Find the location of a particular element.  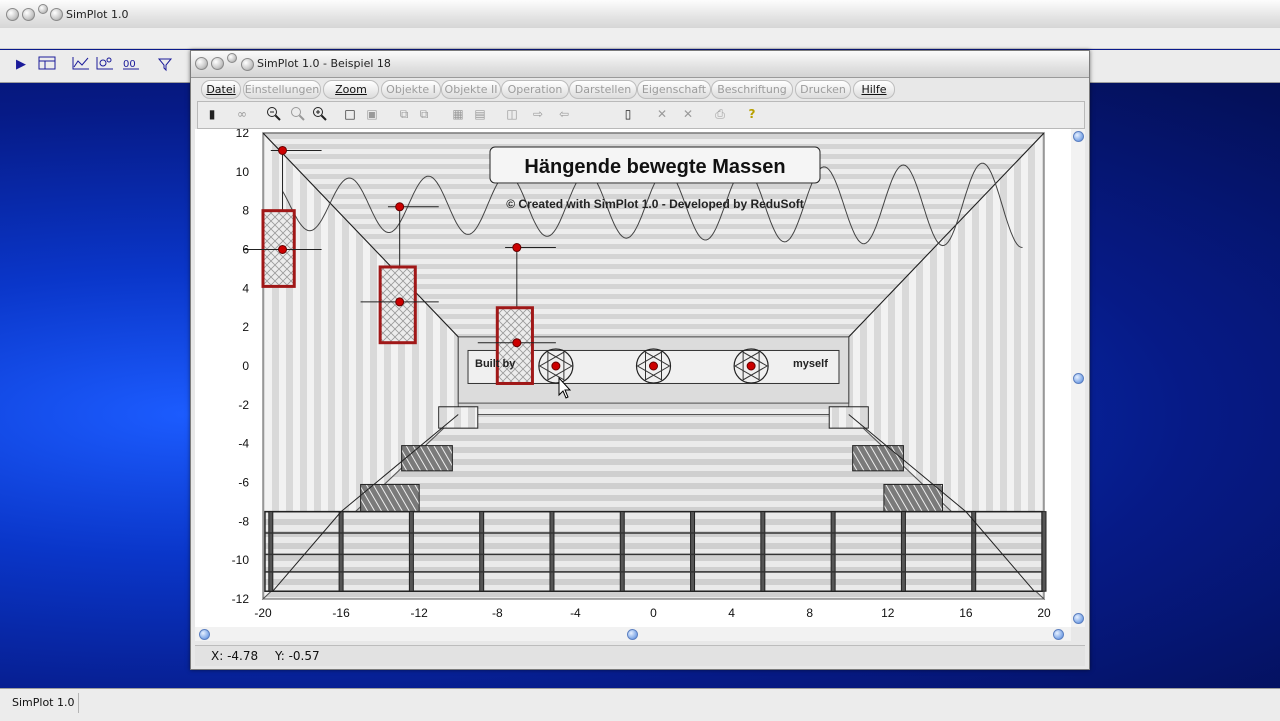

menu-beschriftung: Beschriftung is located at coordinates (752, 89).